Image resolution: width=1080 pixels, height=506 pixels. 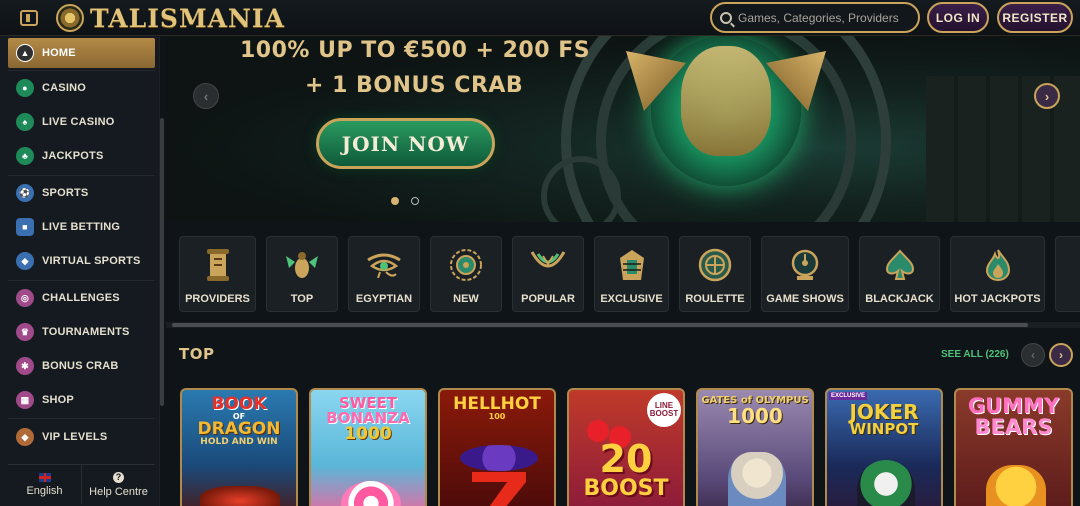 I want to click on category-label: GAME SHOWS, so click(x=805, y=299).